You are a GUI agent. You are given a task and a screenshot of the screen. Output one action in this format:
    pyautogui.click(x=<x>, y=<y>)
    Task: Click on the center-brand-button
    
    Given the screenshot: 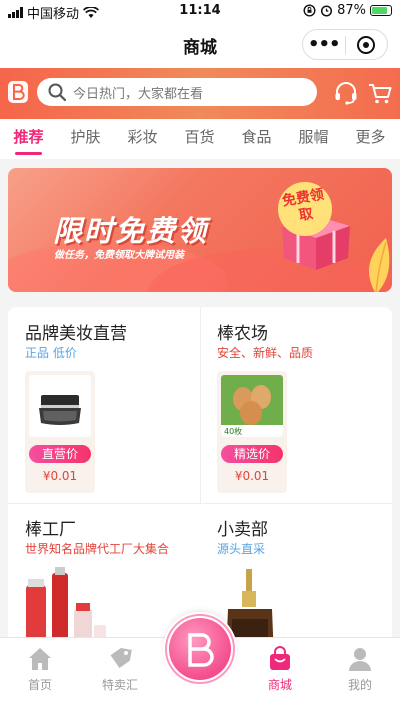 What is the action you would take?
    pyautogui.click(x=200, y=649)
    